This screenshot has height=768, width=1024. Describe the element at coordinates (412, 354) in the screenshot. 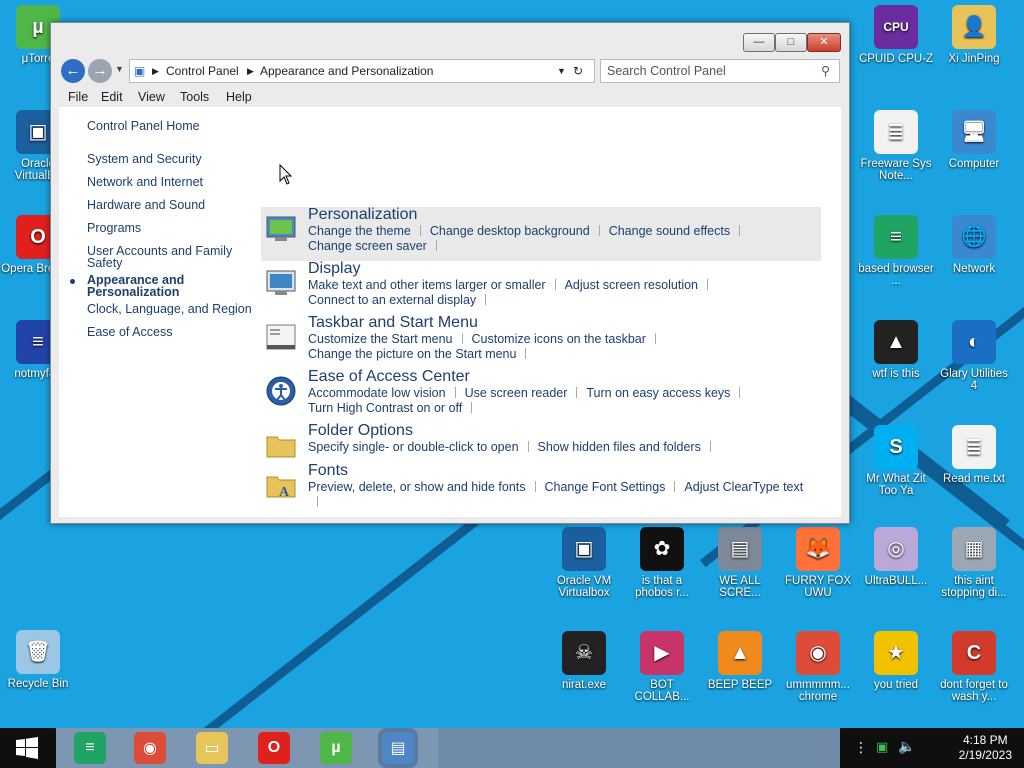

I see `category-task-link: Change the picture on the Start menu` at that location.